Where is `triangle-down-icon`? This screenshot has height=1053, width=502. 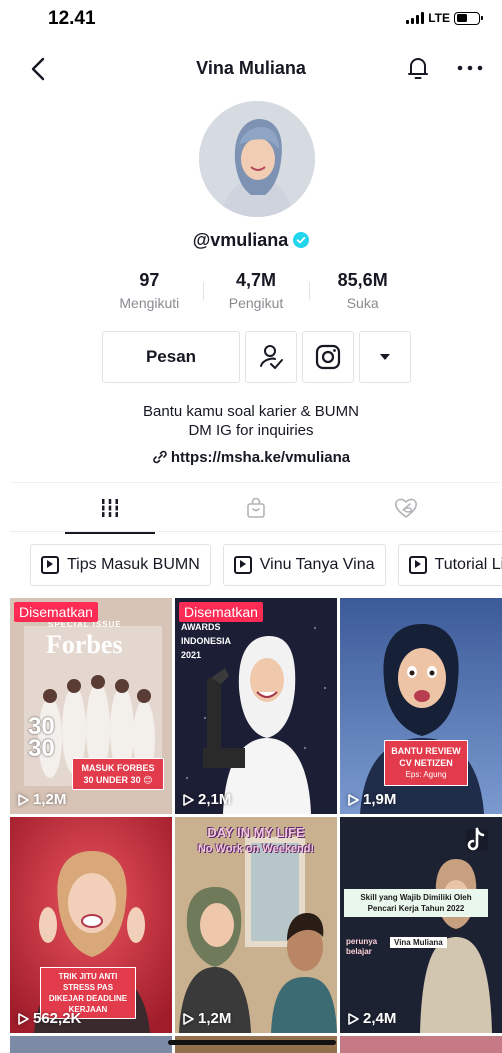 triangle-down-icon is located at coordinates (385, 357).